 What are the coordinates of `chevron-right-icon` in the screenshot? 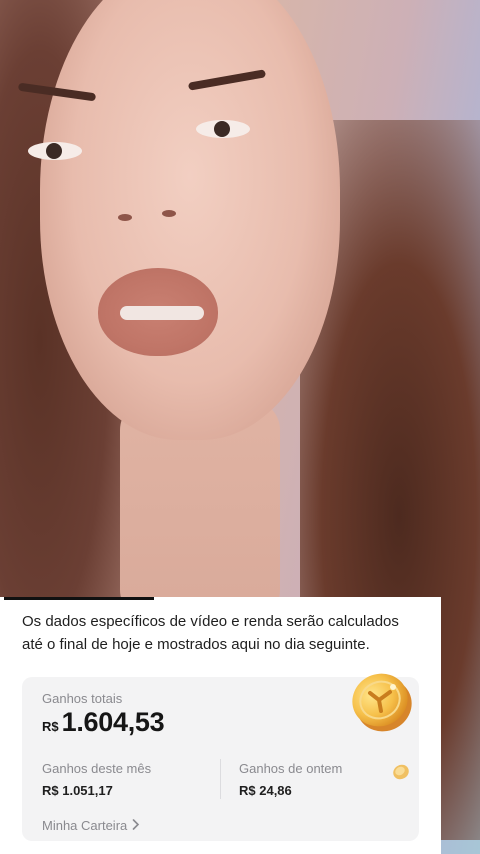 It's located at (136, 825).